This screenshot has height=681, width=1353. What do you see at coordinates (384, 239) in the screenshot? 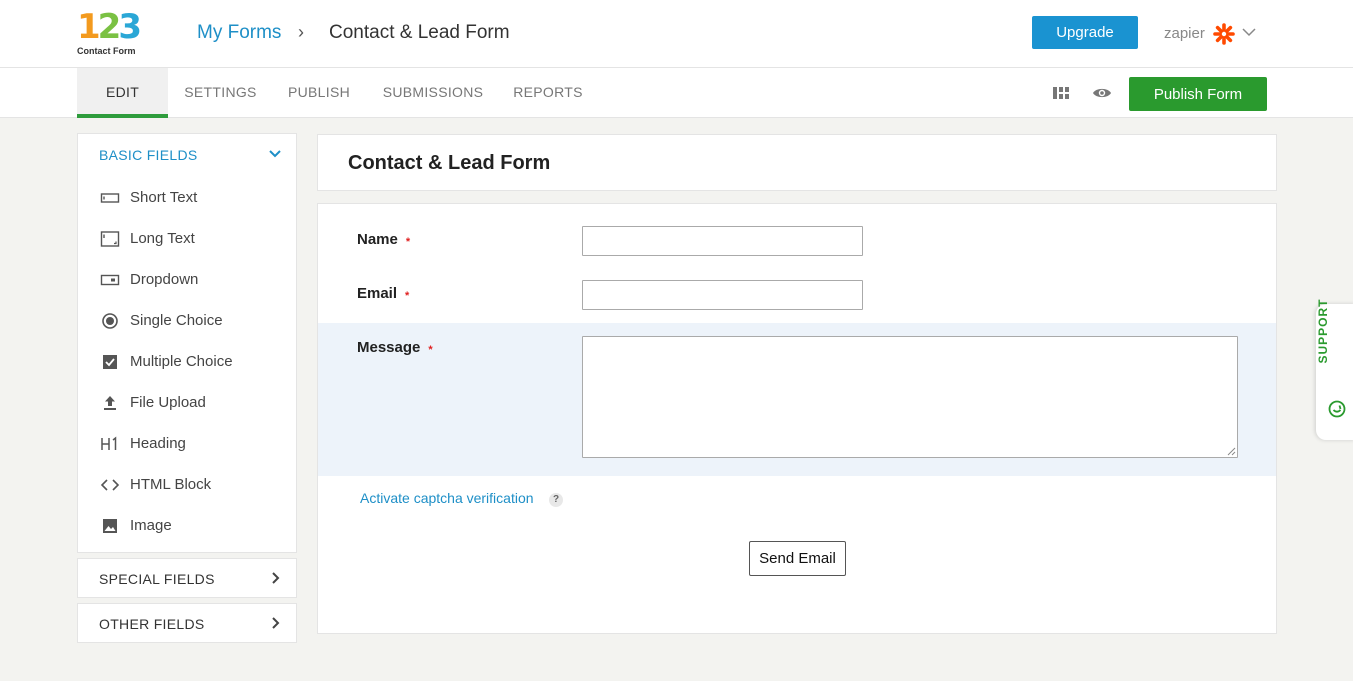
I see `field-label-name: Name *` at bounding box center [384, 239].